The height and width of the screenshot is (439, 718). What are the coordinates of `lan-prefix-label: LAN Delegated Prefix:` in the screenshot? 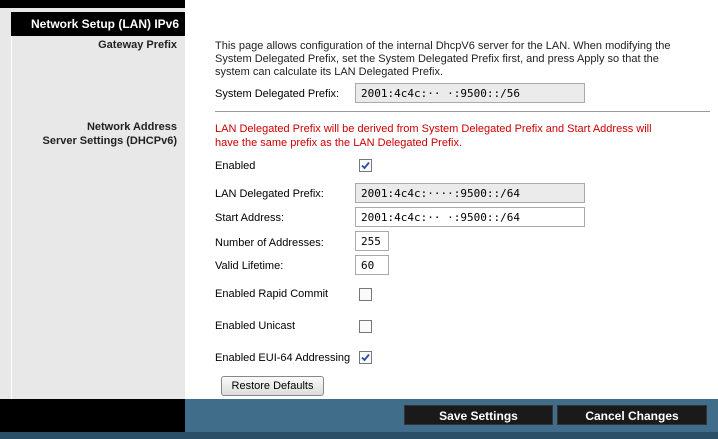 It's located at (269, 194).